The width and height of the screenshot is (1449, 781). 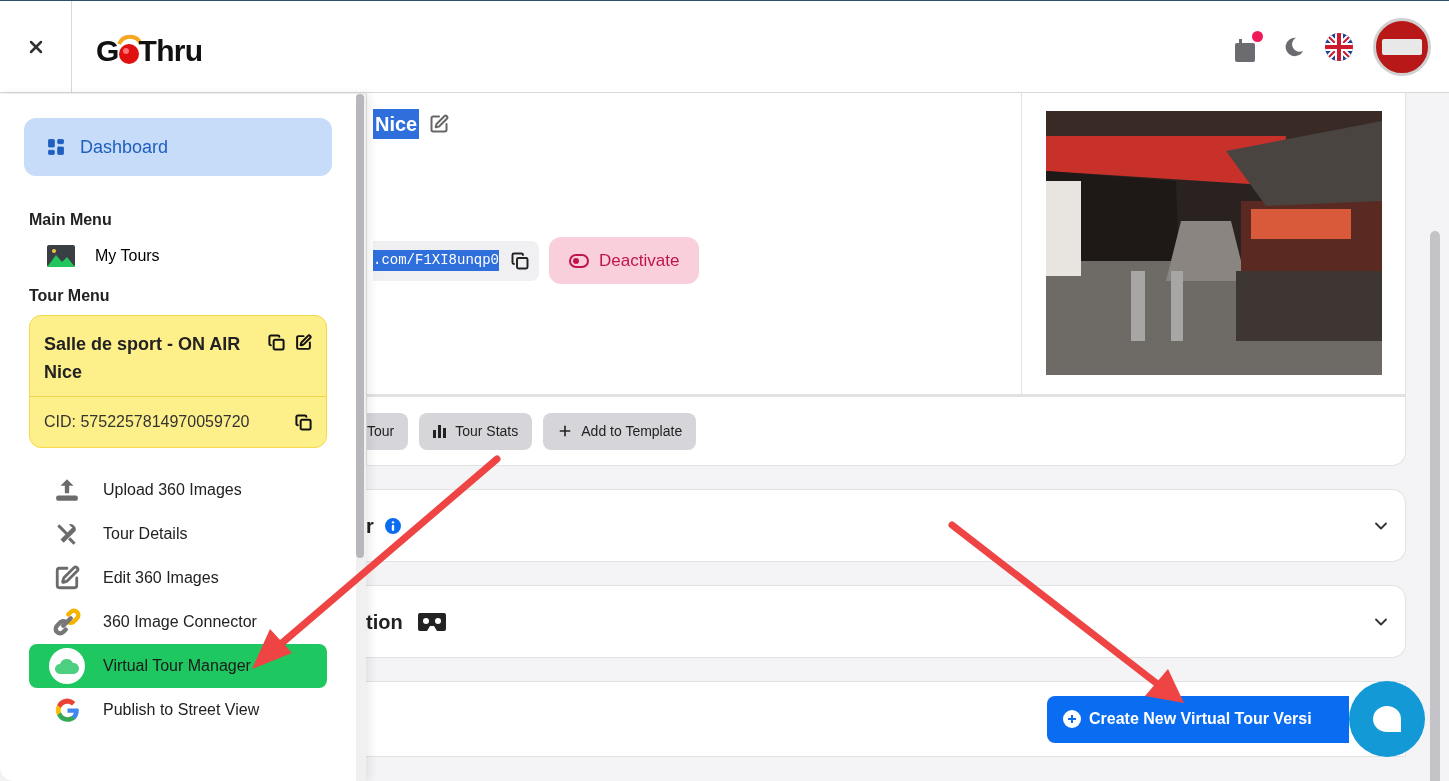 What do you see at coordinates (178, 666) in the screenshot?
I see `sidebar-item: Virtual Tour Manager` at bounding box center [178, 666].